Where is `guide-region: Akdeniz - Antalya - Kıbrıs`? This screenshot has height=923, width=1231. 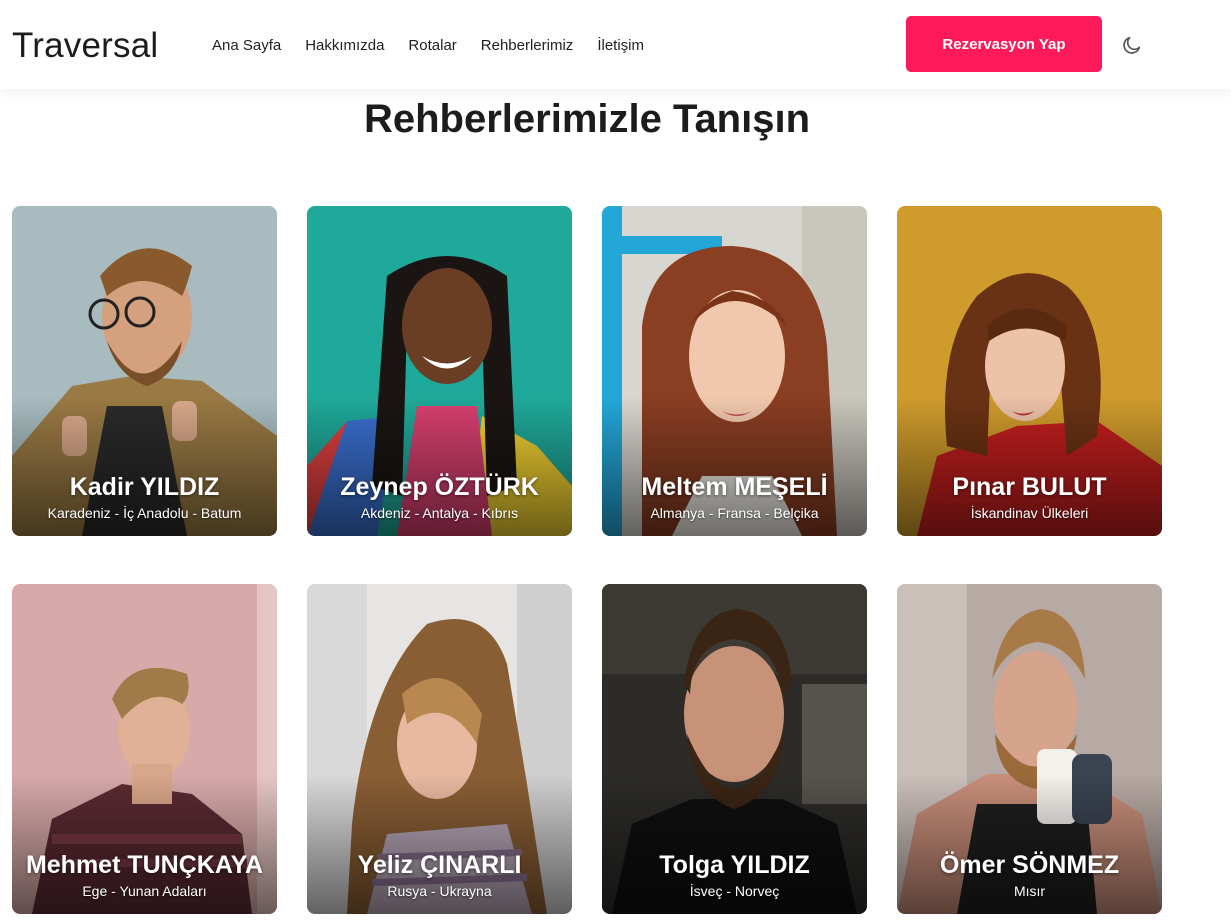
guide-region: Akdeniz - Antalya - Kıbrıs is located at coordinates (439, 513).